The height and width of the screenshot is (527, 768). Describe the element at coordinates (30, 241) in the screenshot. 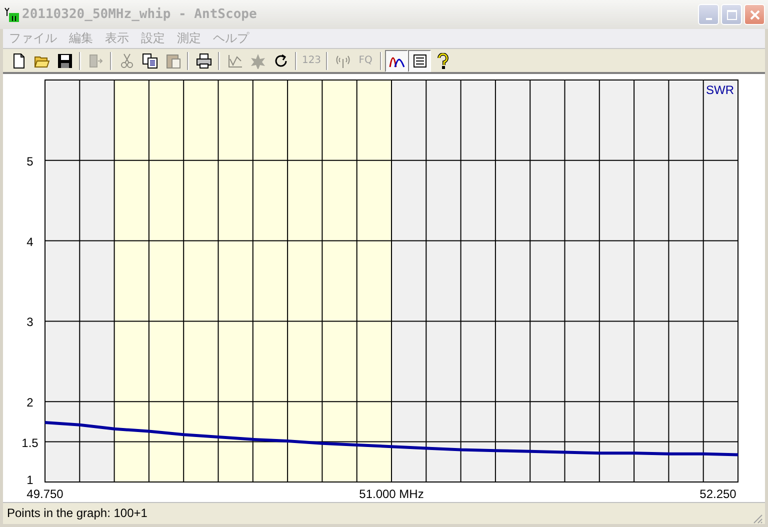

I see `y-tick-label: 4` at that location.